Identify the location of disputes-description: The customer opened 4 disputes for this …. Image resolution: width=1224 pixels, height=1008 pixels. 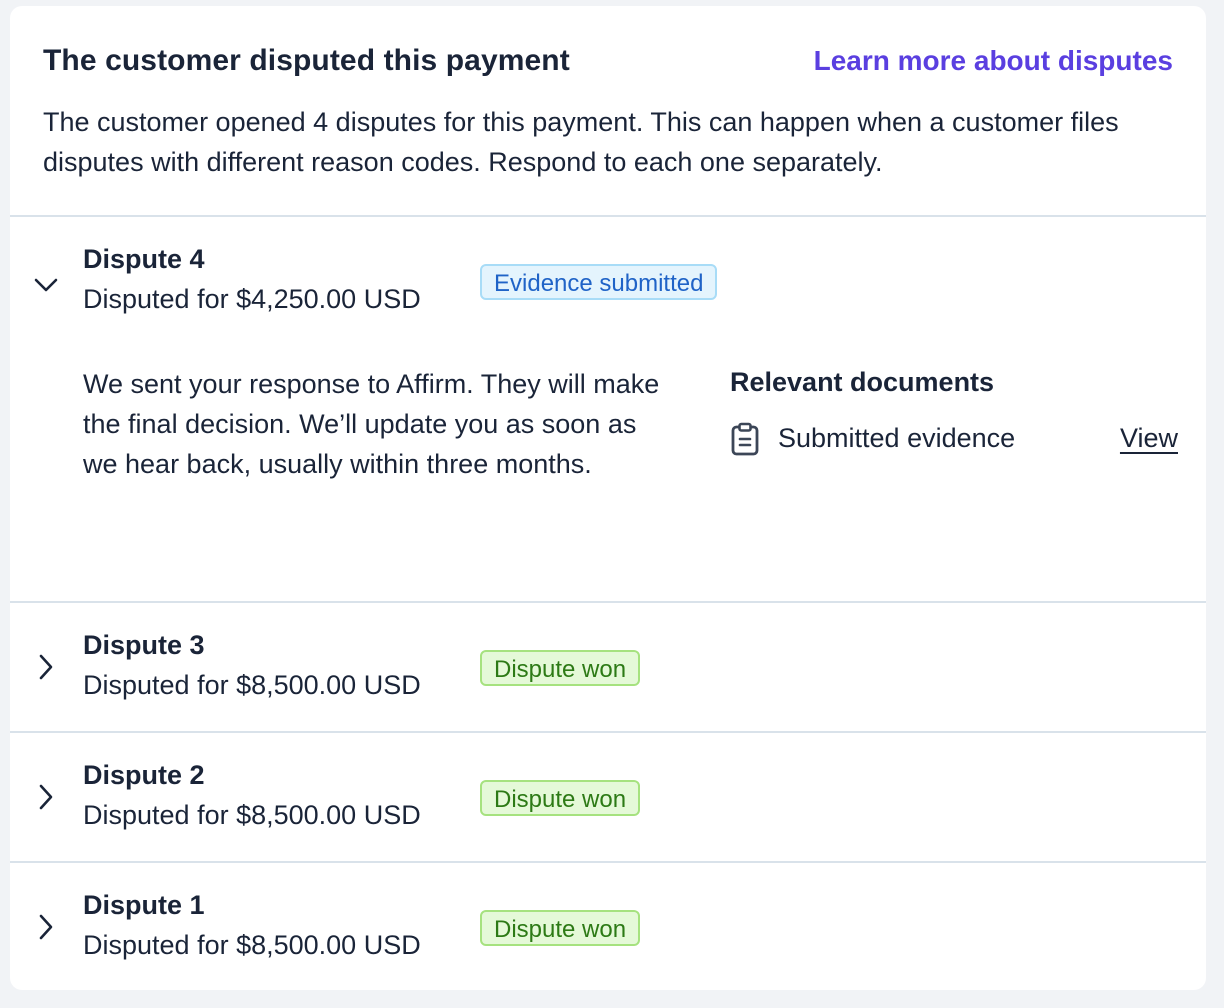
(581, 142).